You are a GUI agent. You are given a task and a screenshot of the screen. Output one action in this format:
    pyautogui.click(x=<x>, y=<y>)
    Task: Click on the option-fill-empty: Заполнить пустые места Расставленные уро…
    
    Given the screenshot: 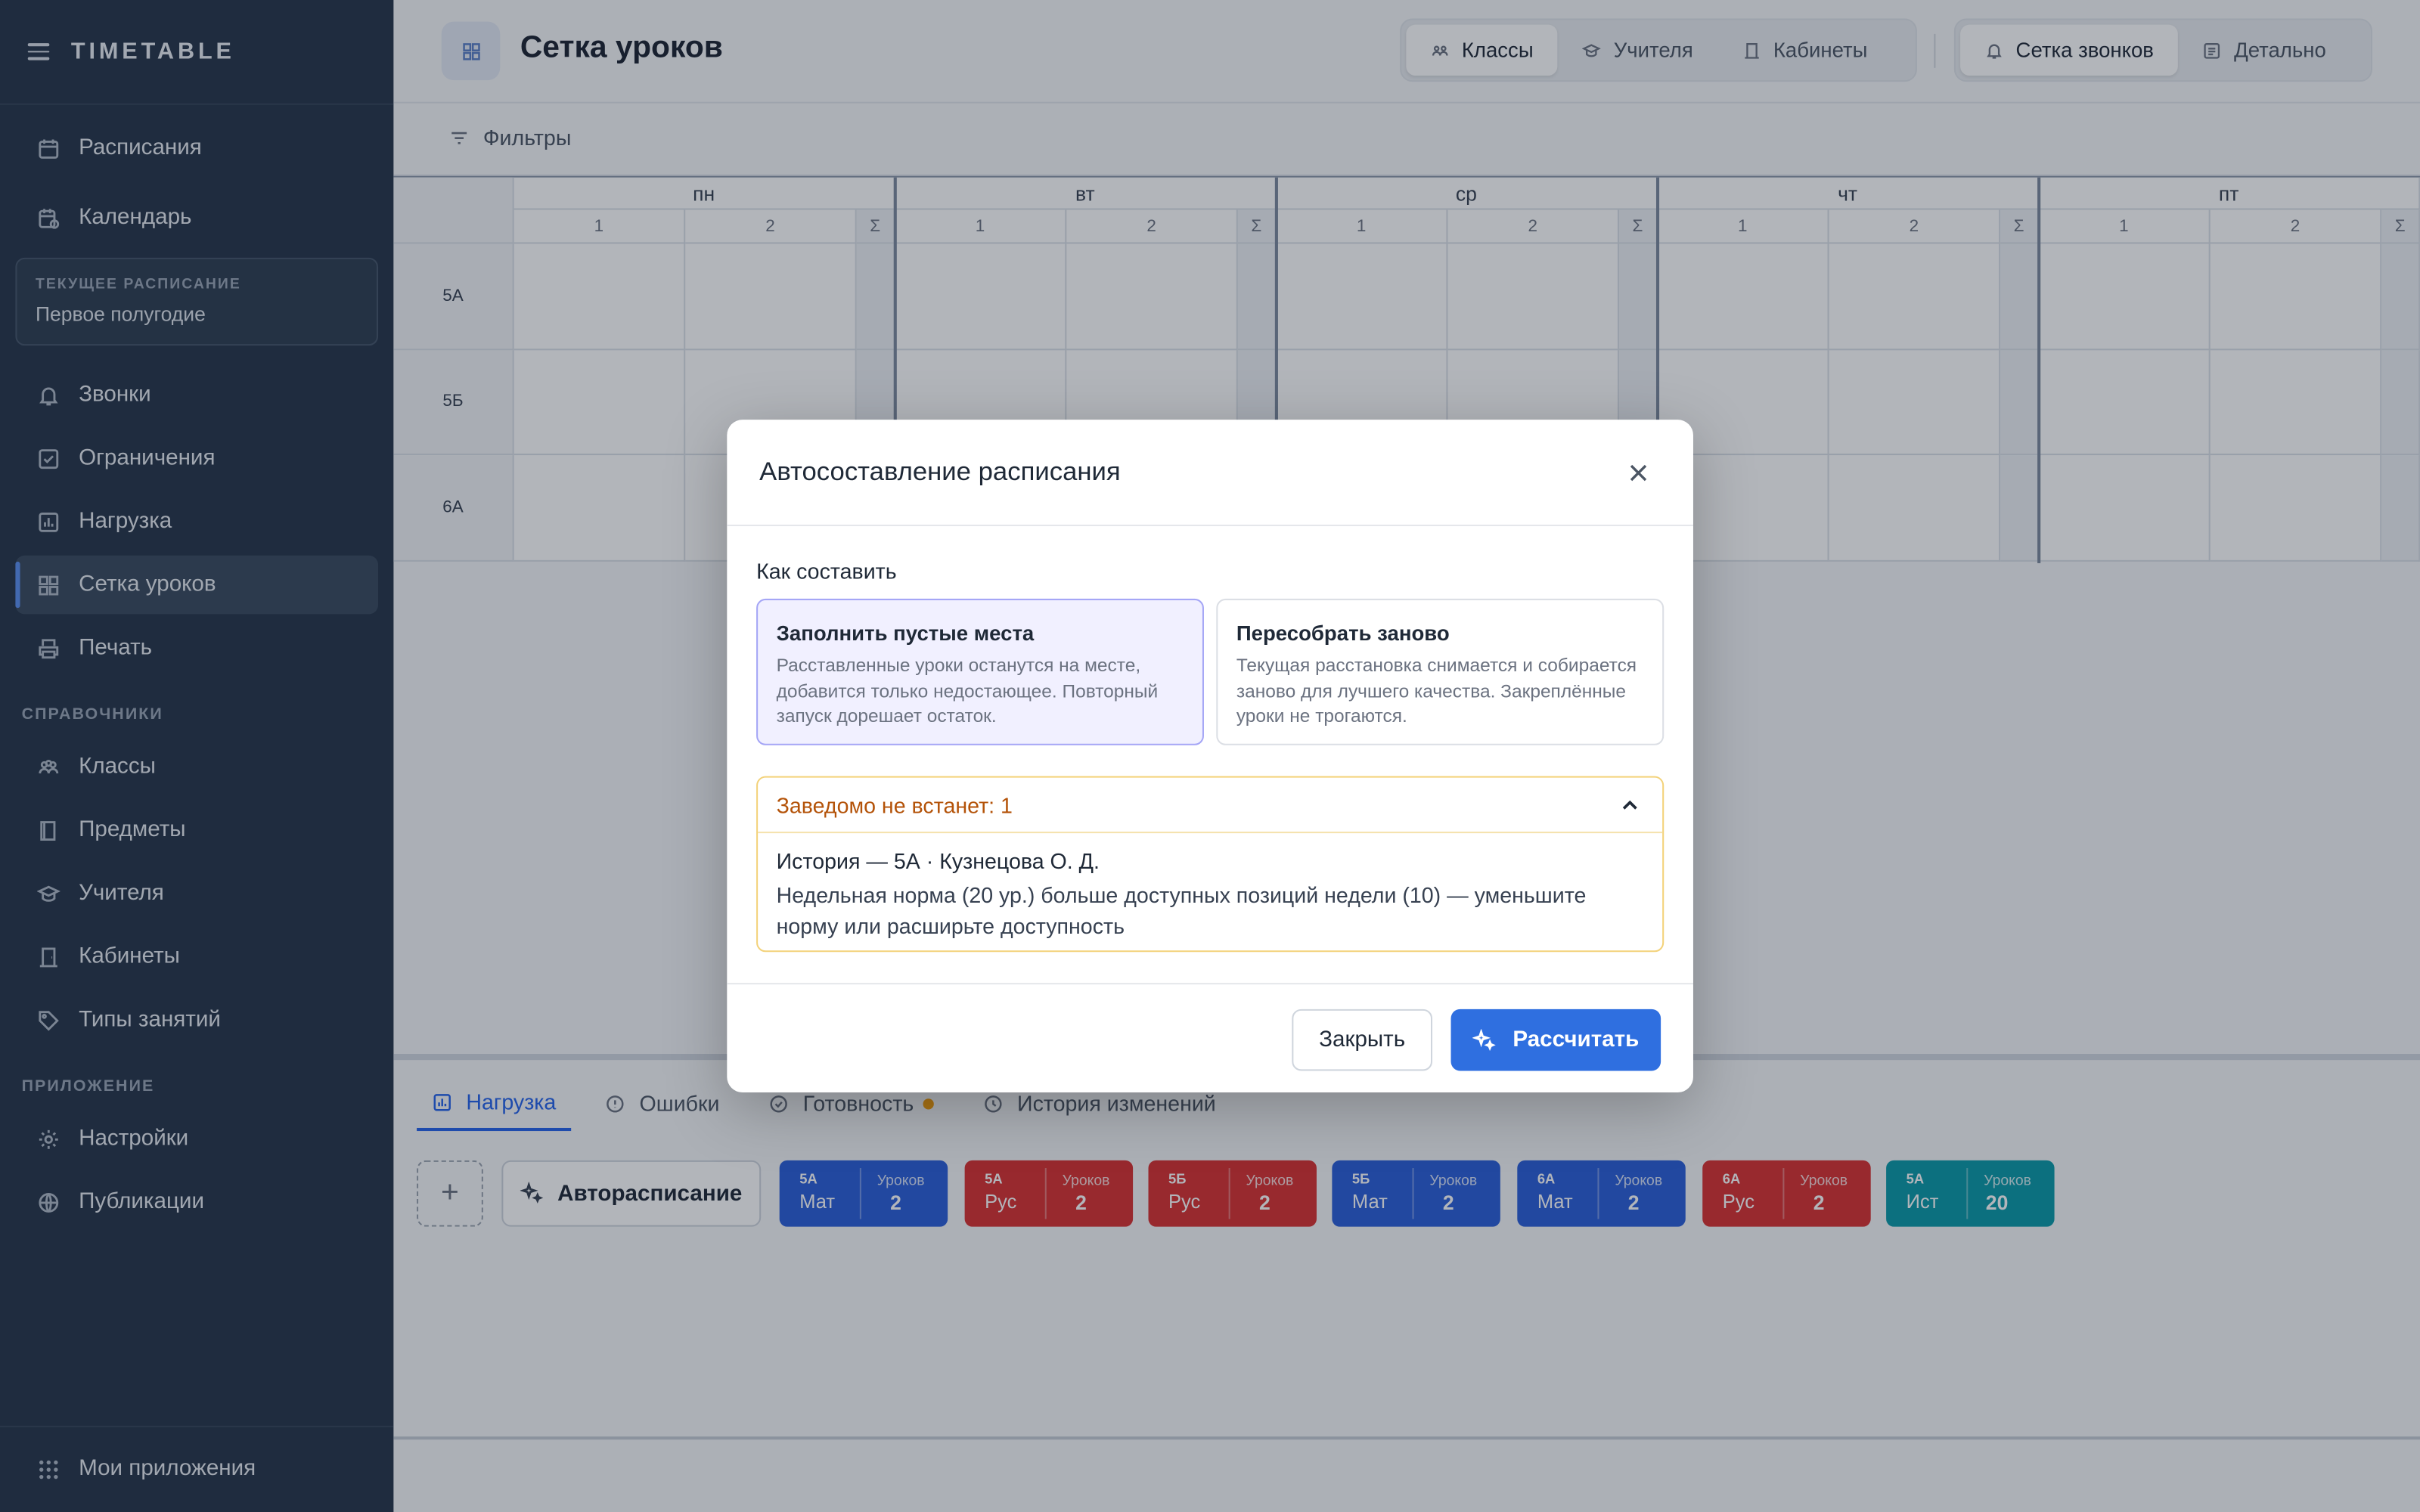 What is the action you would take?
    pyautogui.click(x=980, y=671)
    